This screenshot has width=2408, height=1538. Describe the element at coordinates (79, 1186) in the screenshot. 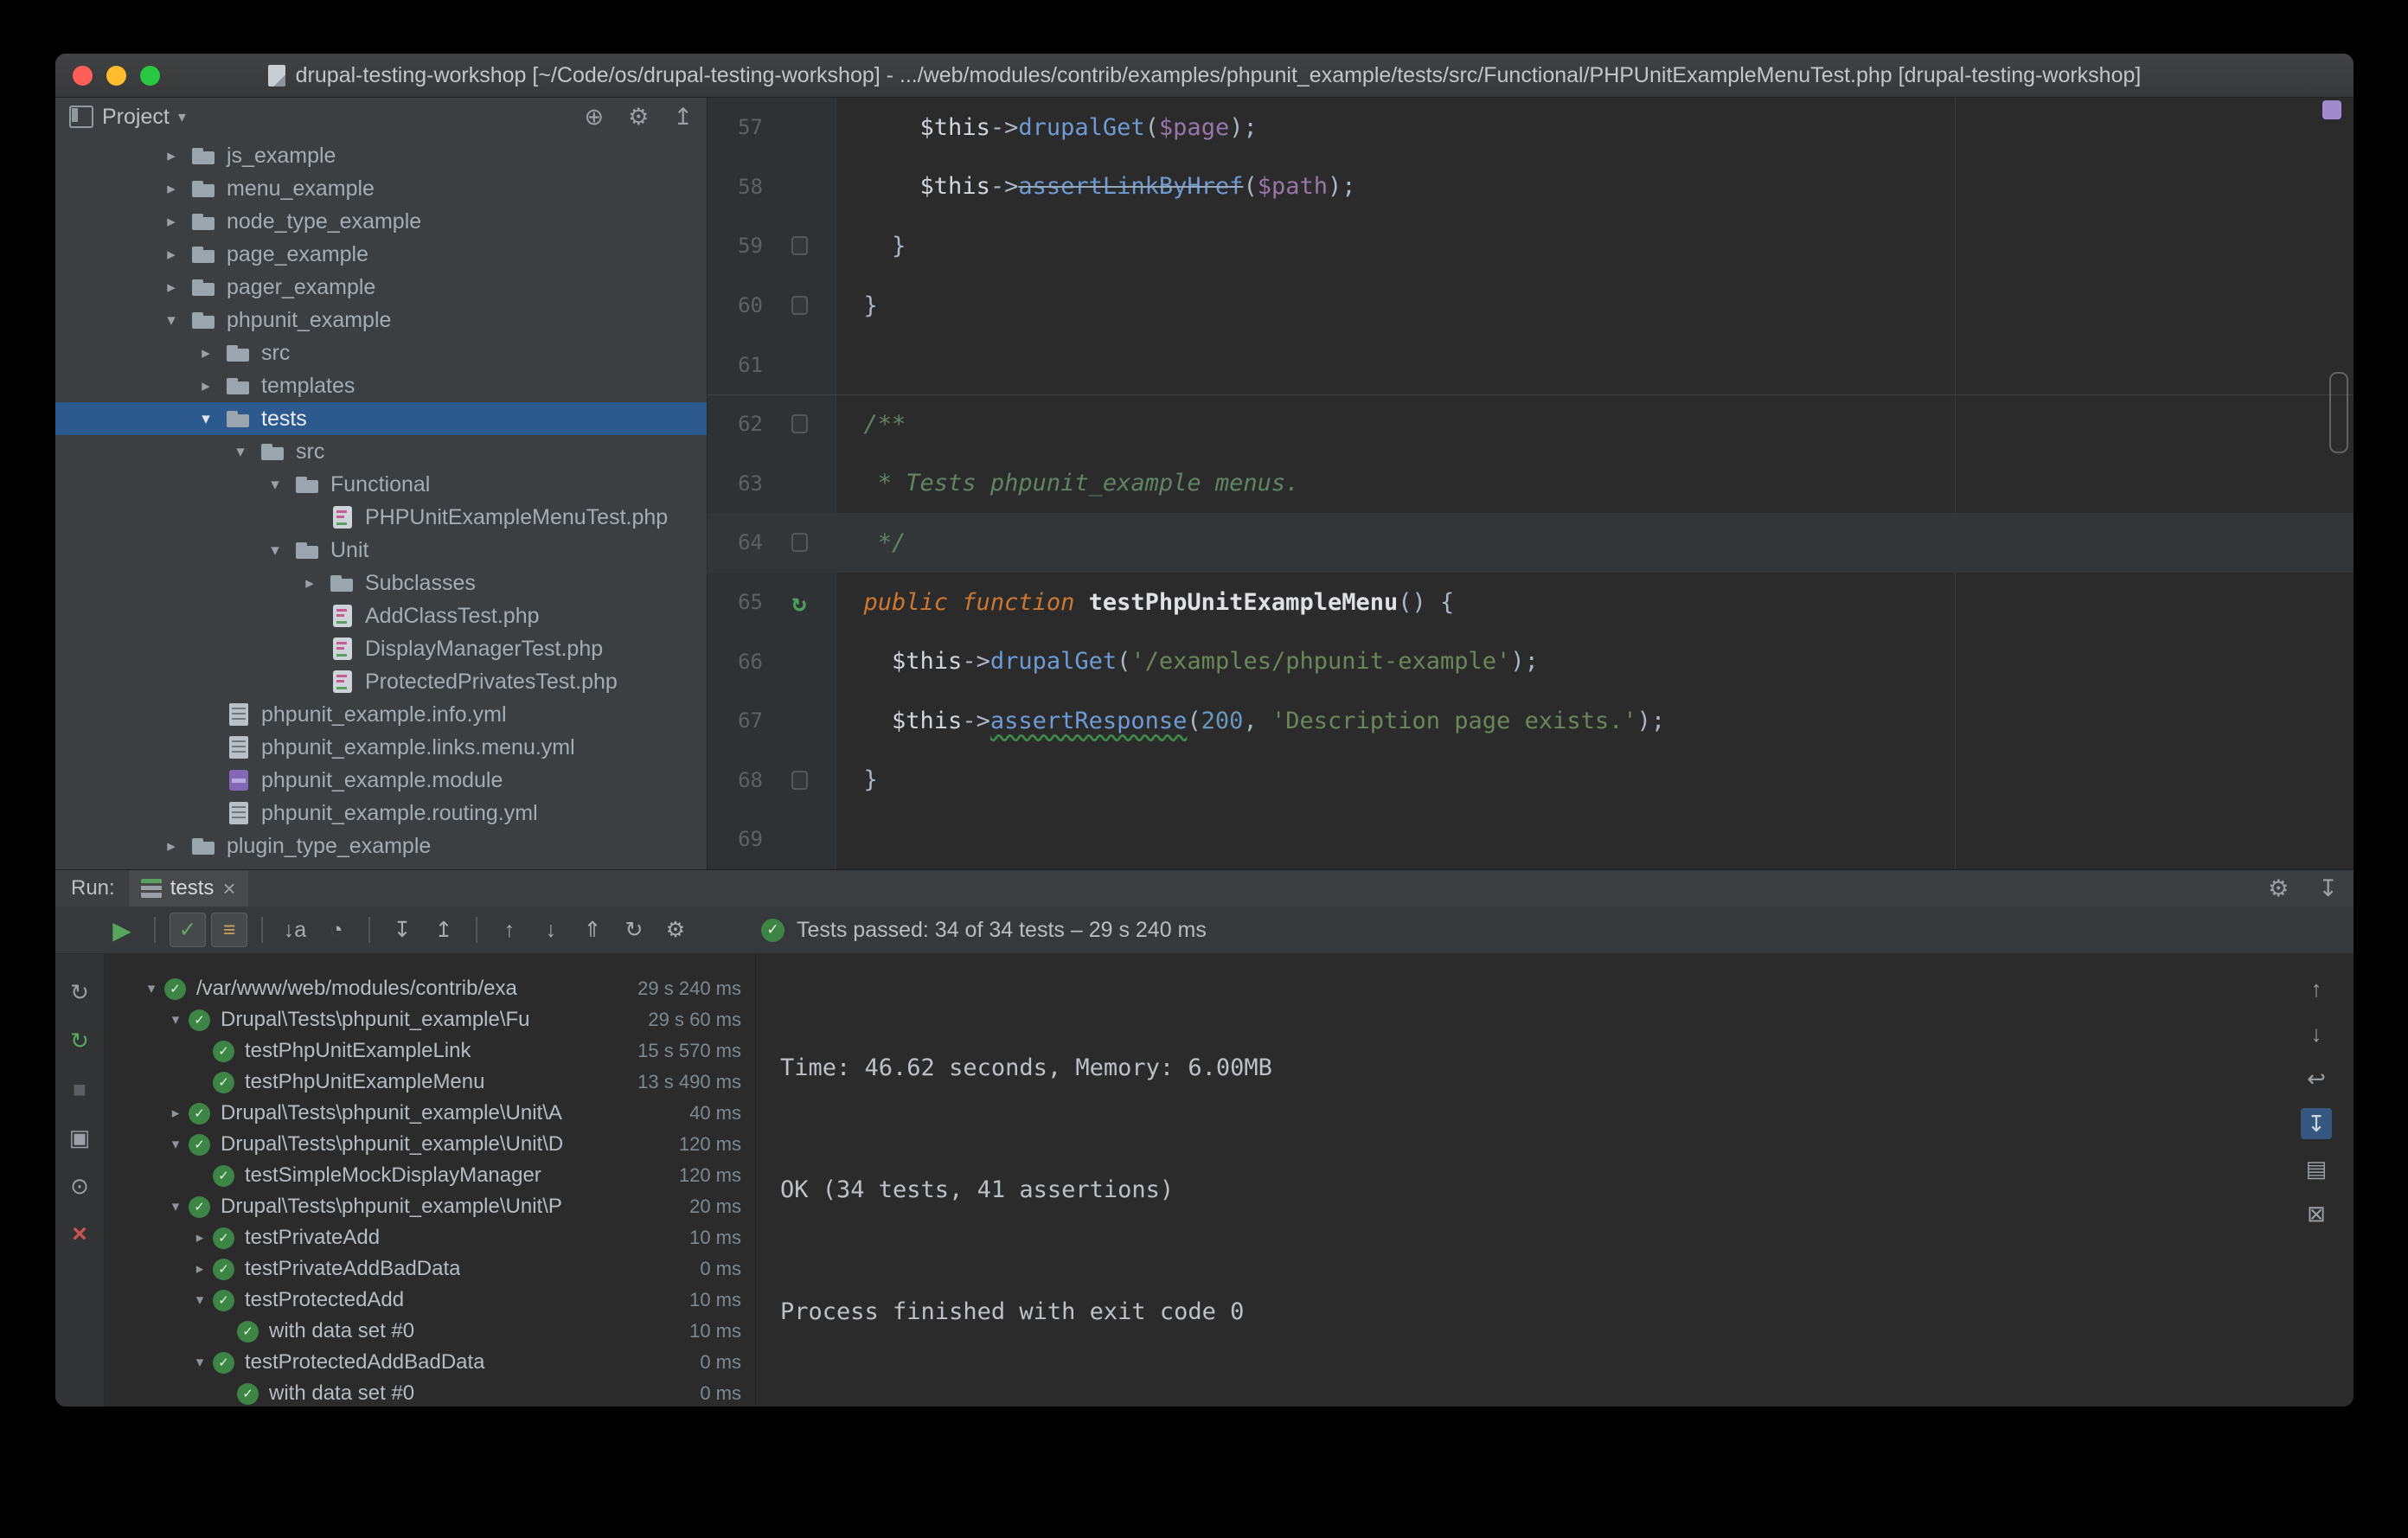

I see `pin-tab-icon: ⊙` at that location.